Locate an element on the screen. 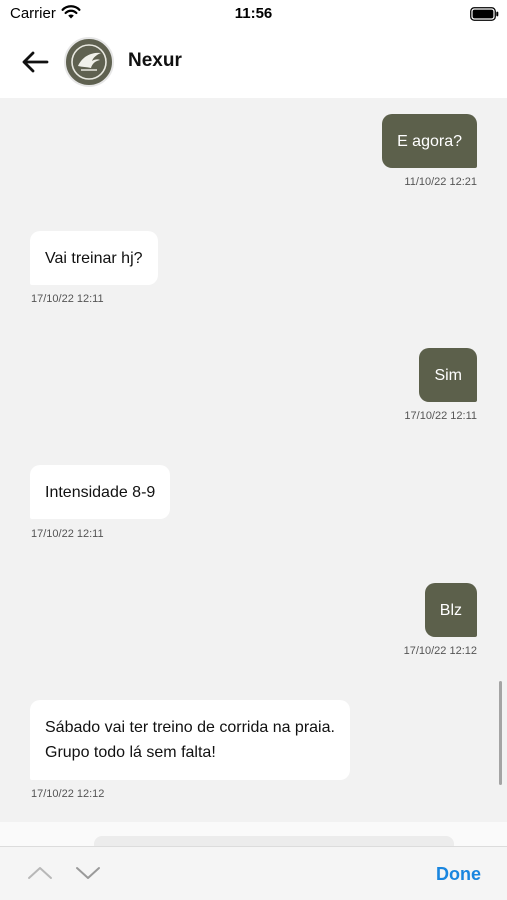 This screenshot has width=507, height=900. winged-logo-icon is located at coordinates (89, 62).